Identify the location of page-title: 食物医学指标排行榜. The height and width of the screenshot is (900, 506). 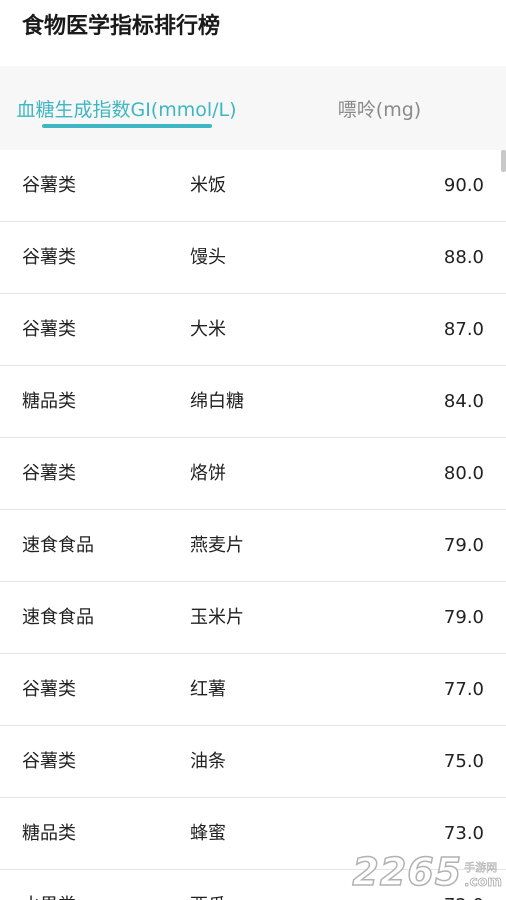
(121, 26).